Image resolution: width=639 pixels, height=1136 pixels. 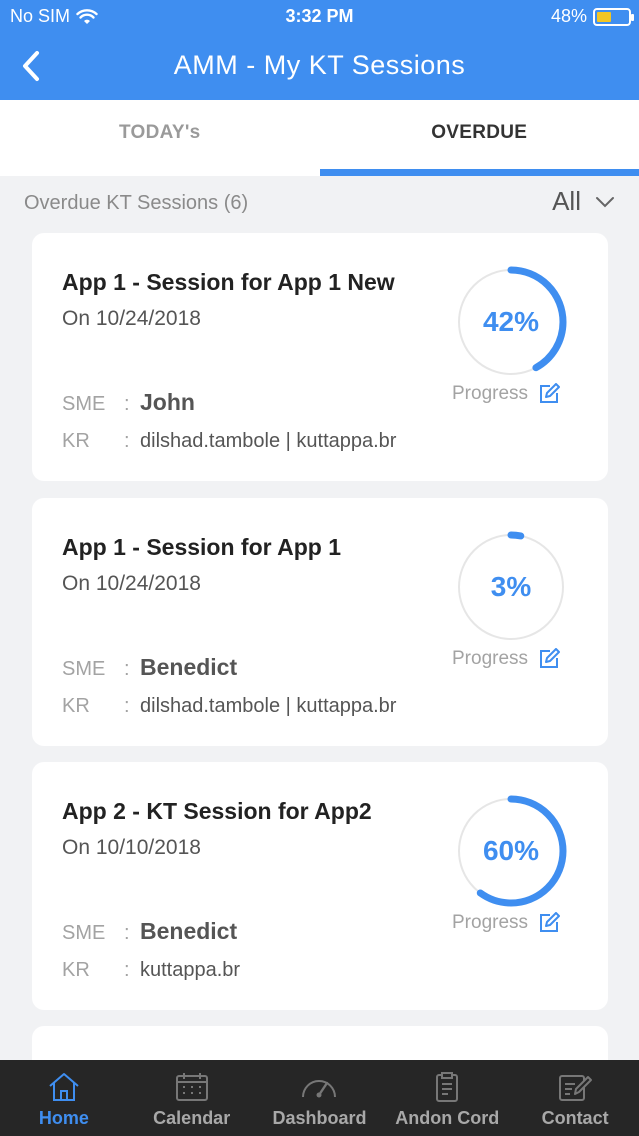 I want to click on gauge-icon, so click(x=319, y=1089).